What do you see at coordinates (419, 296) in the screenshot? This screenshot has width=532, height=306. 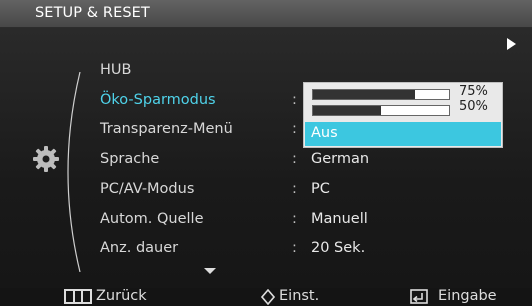 I see `enter-icon` at bounding box center [419, 296].